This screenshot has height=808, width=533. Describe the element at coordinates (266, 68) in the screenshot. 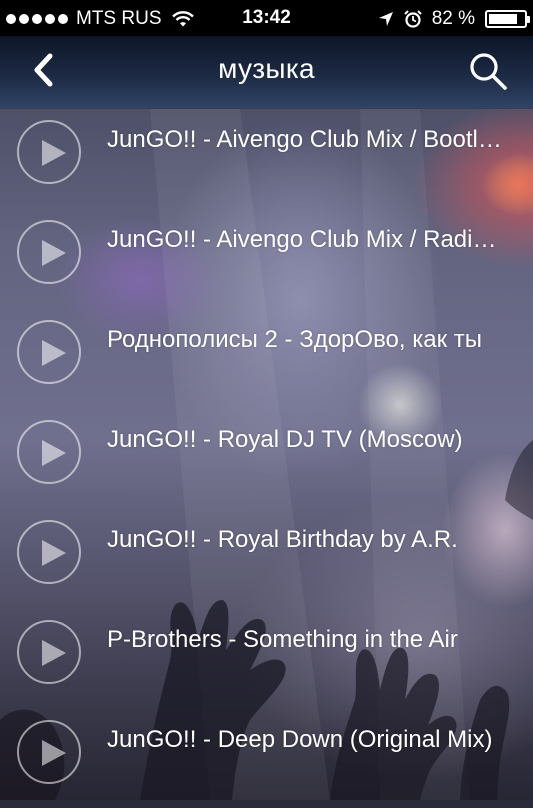

I see `page-title: музыка` at that location.